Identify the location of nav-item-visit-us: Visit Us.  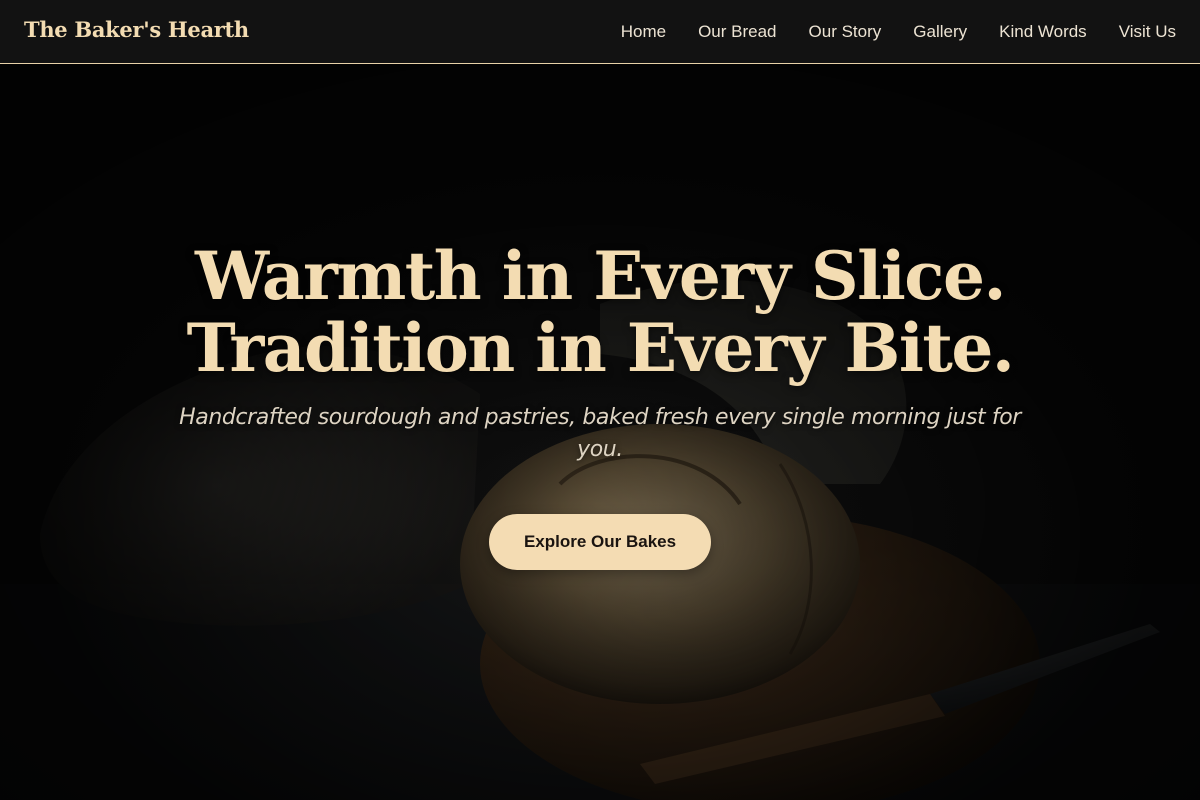
(1147, 32).